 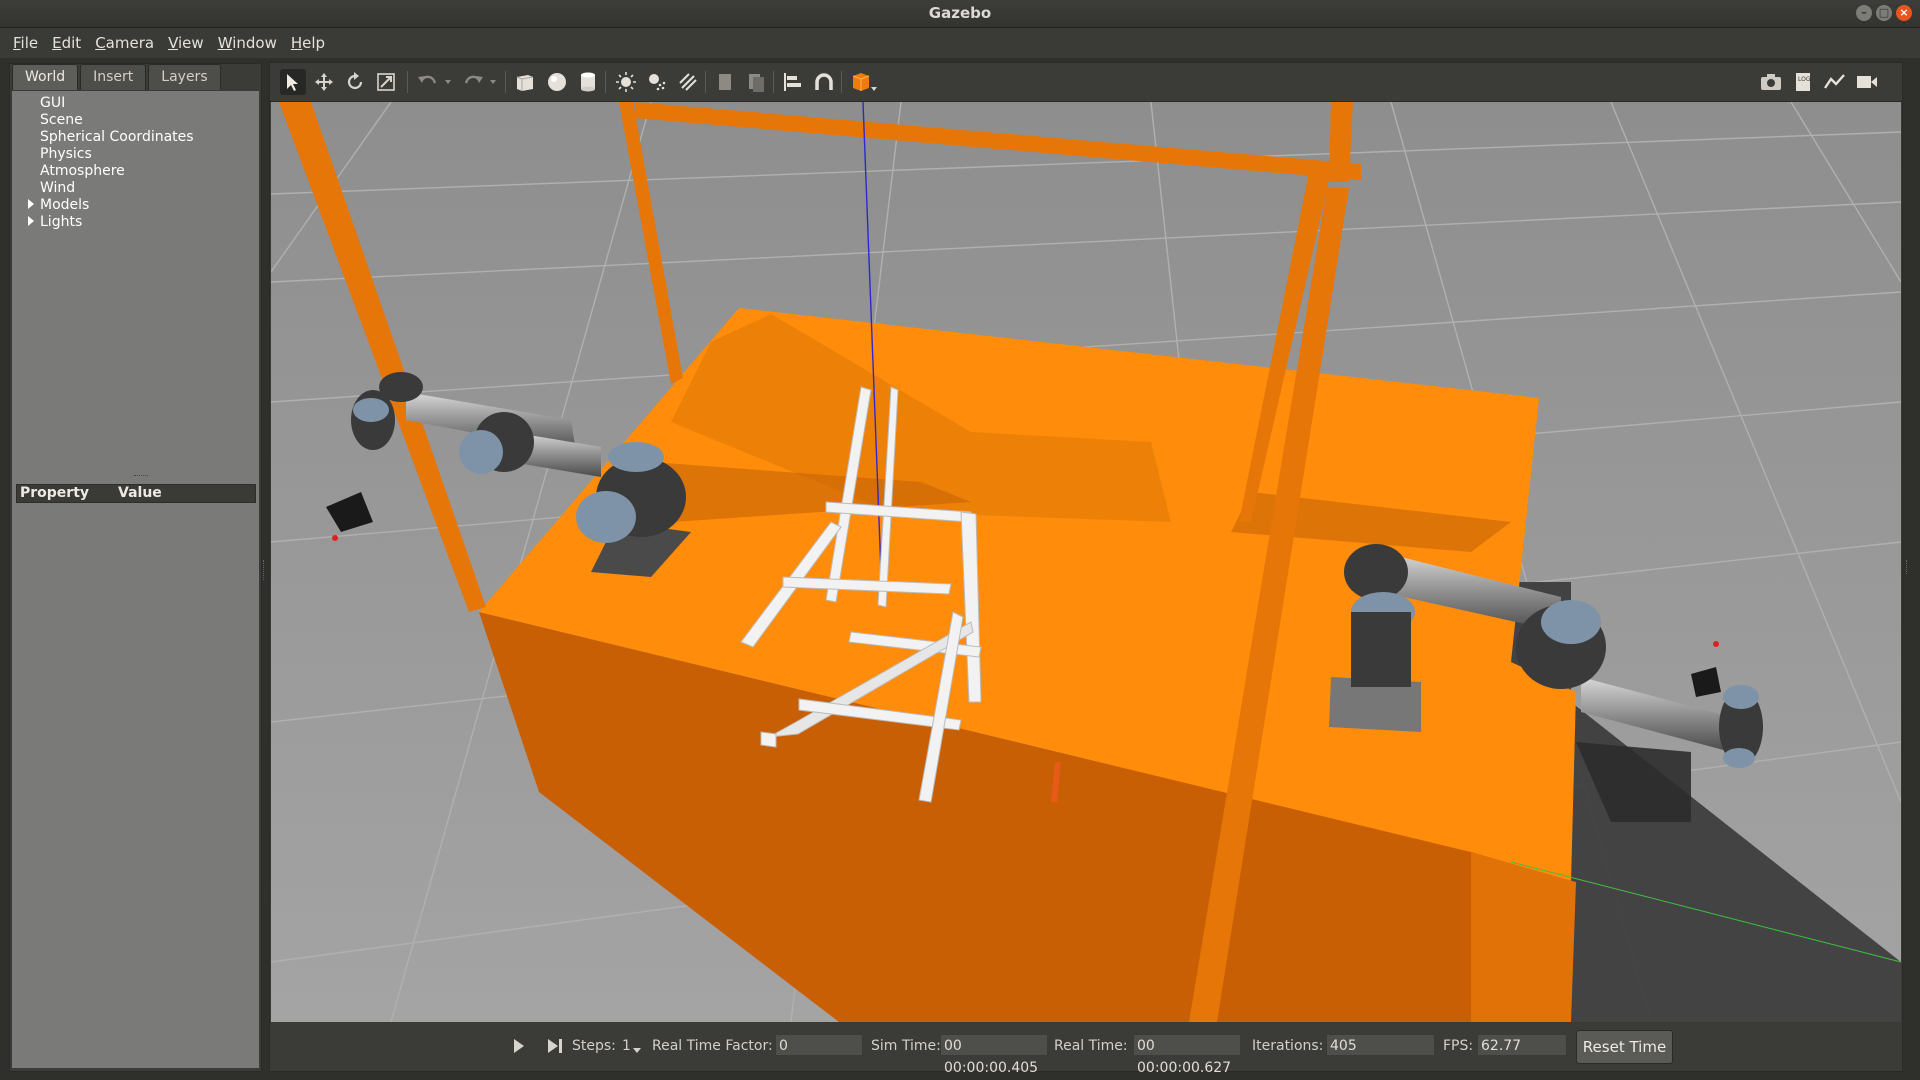 I want to click on menu-help: Help, so click(x=308, y=43).